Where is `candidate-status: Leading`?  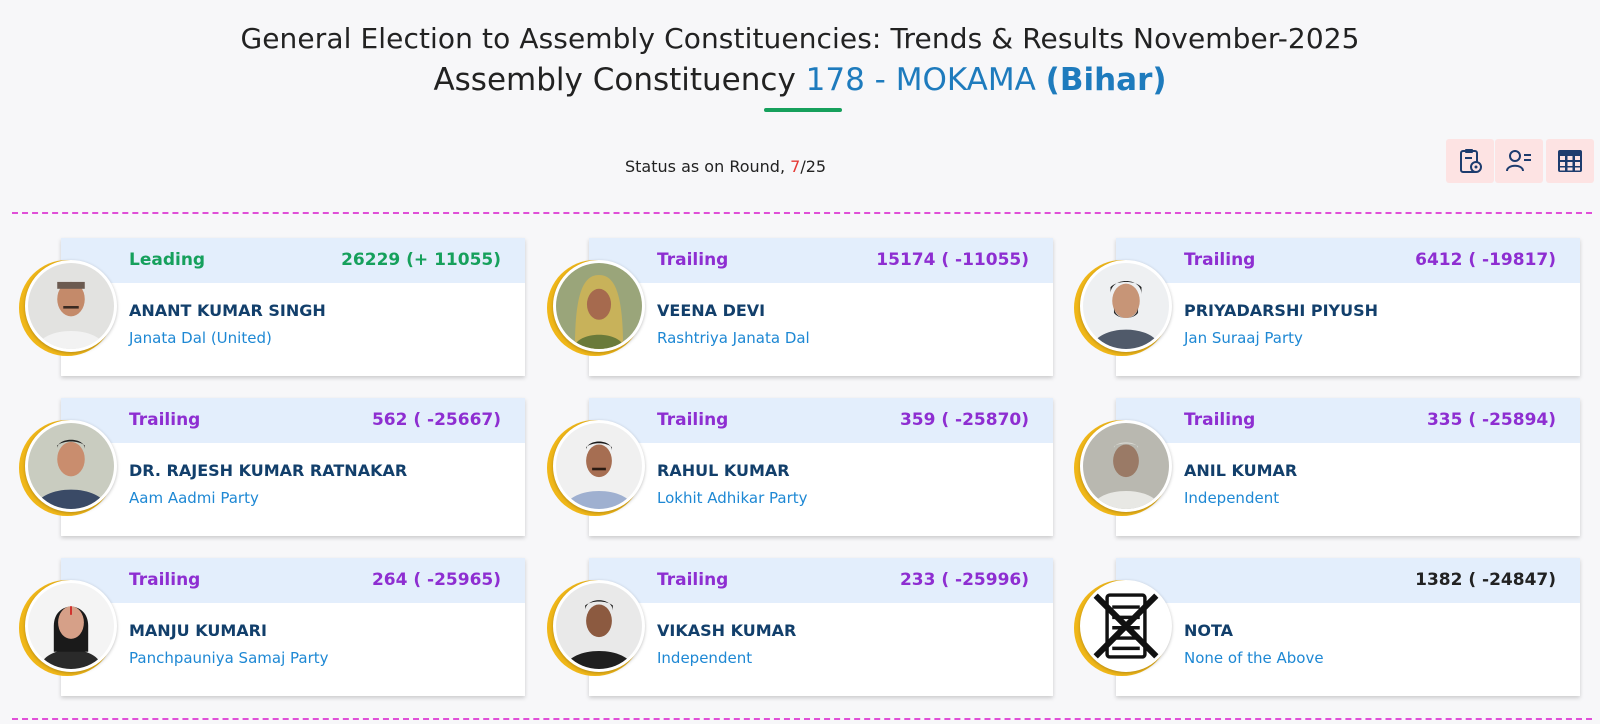 candidate-status: Leading is located at coordinates (167, 260).